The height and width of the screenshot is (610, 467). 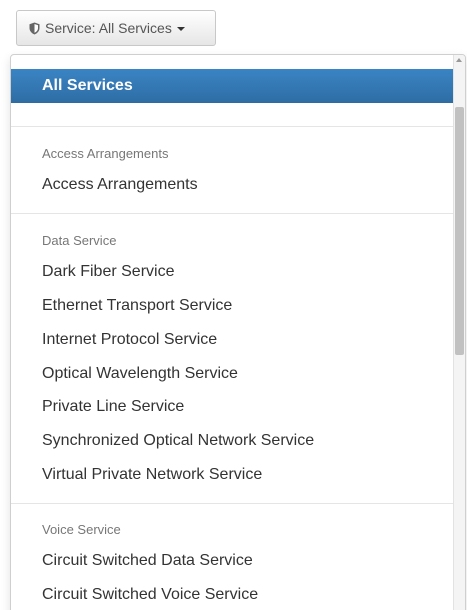 I want to click on service-dropdown-toggle: Service: All Services, so click(x=116, y=28).